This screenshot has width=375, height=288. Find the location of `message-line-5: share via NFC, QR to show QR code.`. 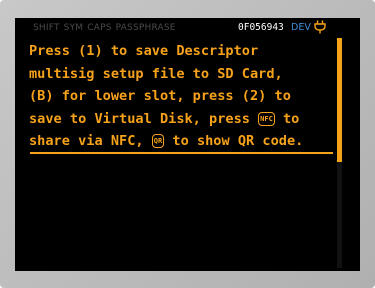

message-line-5: share via NFC, QR to show QR code. is located at coordinates (184, 141).